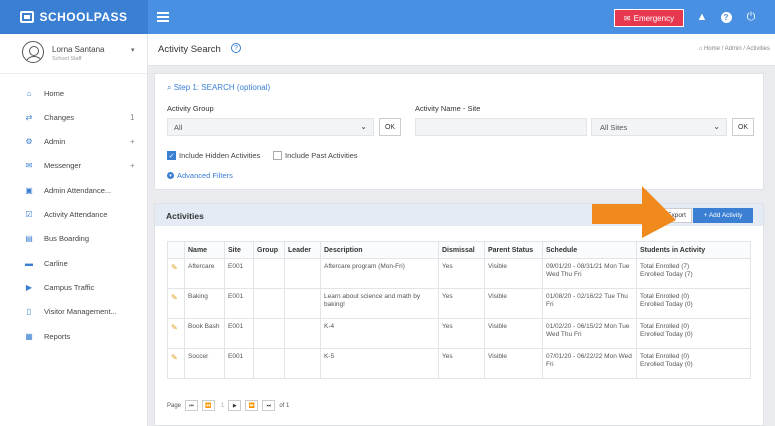 Image resolution: width=775 pixels, height=426 pixels. I want to click on column-header, so click(176, 250).